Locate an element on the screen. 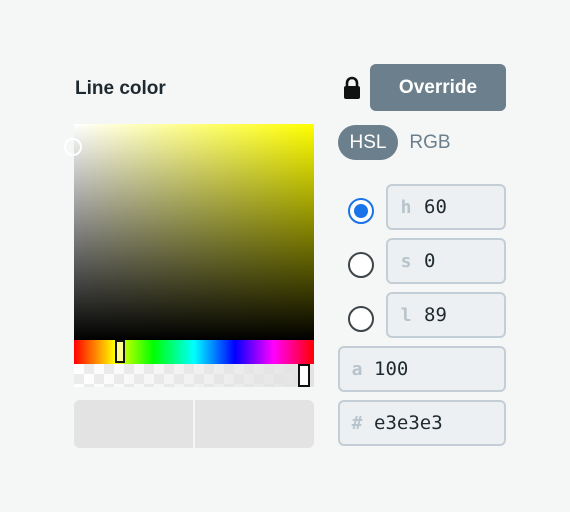 Image resolution: width=570 pixels, height=512 pixels. saturation-value-cursor is located at coordinates (73, 147).